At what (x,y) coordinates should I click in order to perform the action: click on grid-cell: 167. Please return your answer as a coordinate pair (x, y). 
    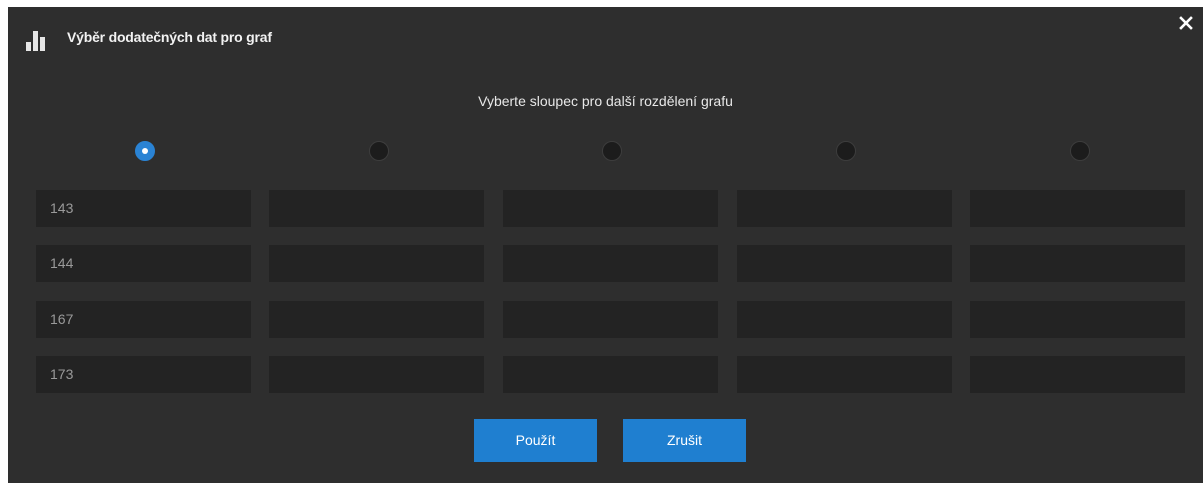
    Looking at the image, I should click on (143, 319).